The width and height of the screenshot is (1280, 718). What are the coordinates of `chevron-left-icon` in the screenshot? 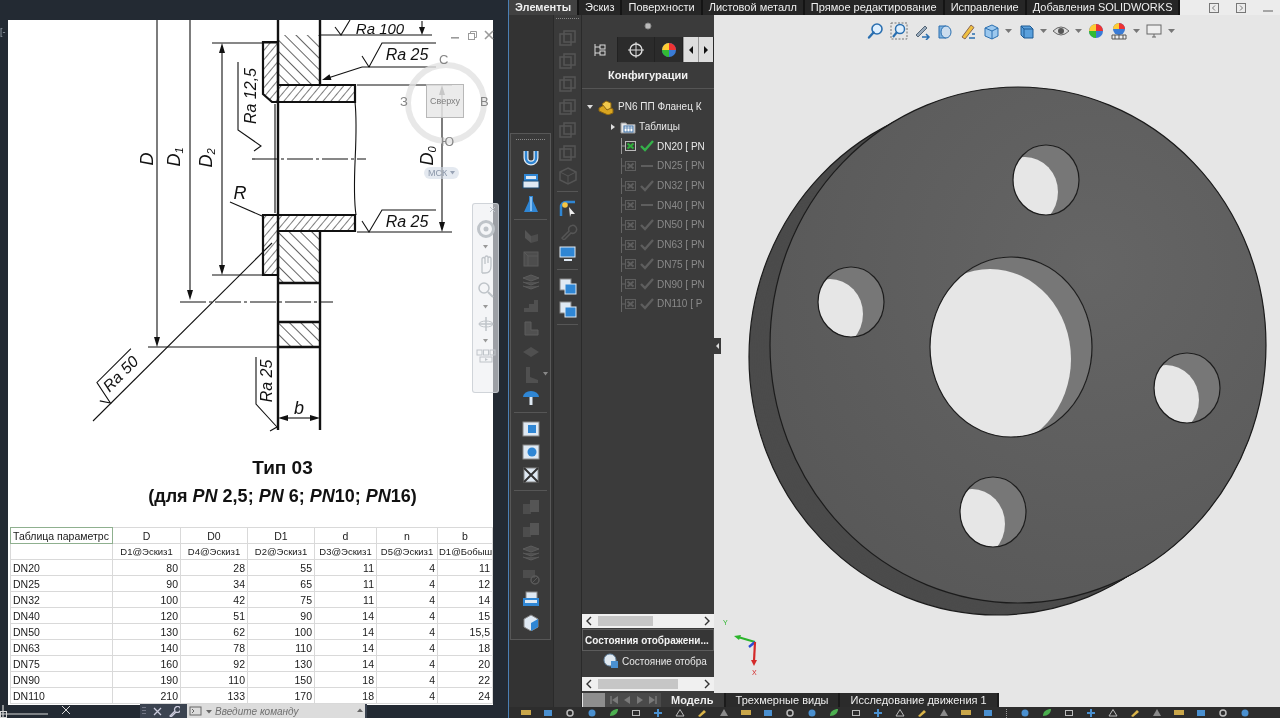 It's located at (589, 621).